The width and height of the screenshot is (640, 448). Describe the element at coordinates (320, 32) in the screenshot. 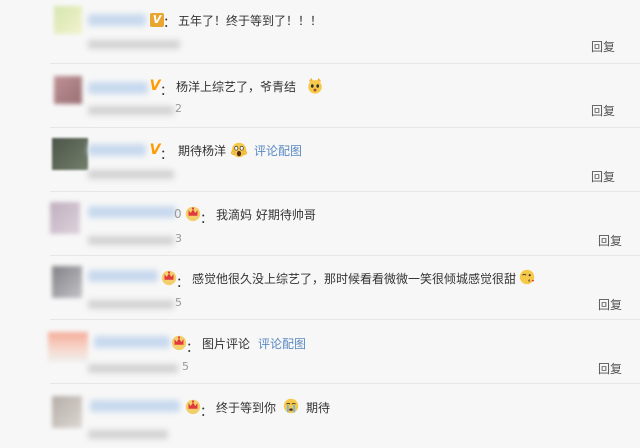

I see `comment-item: V ： 五年了！终于等到了！！！ 回复` at that location.